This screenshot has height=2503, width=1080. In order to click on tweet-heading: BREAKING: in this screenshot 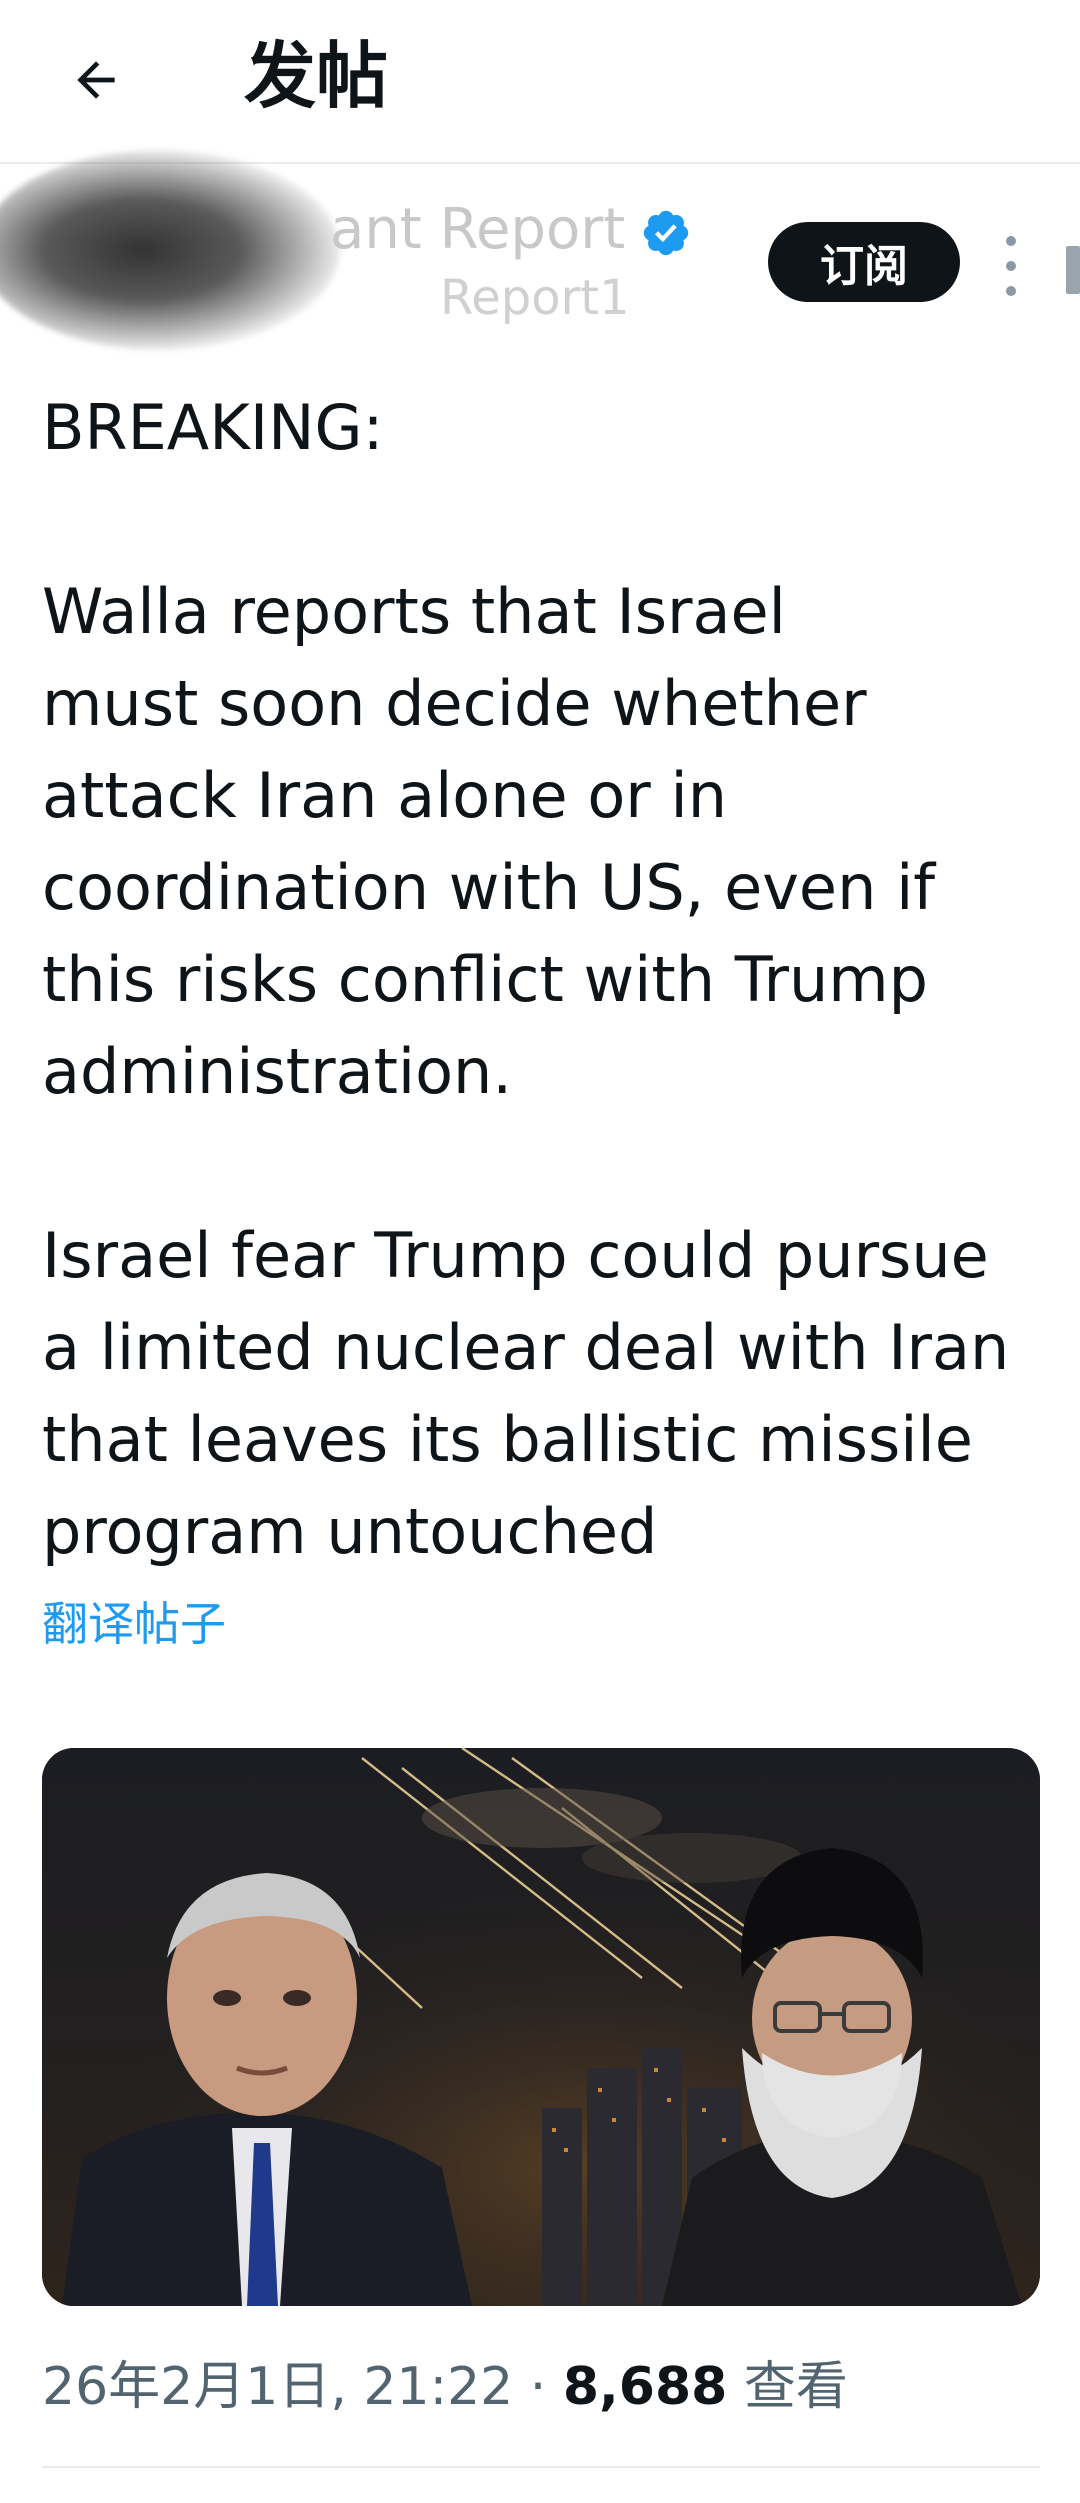, I will do `click(213, 427)`.